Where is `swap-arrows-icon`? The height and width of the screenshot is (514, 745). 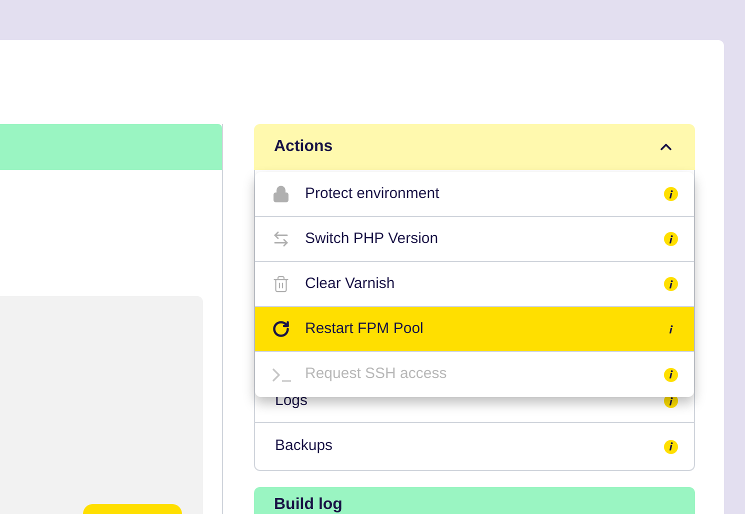
swap-arrows-icon is located at coordinates (281, 239).